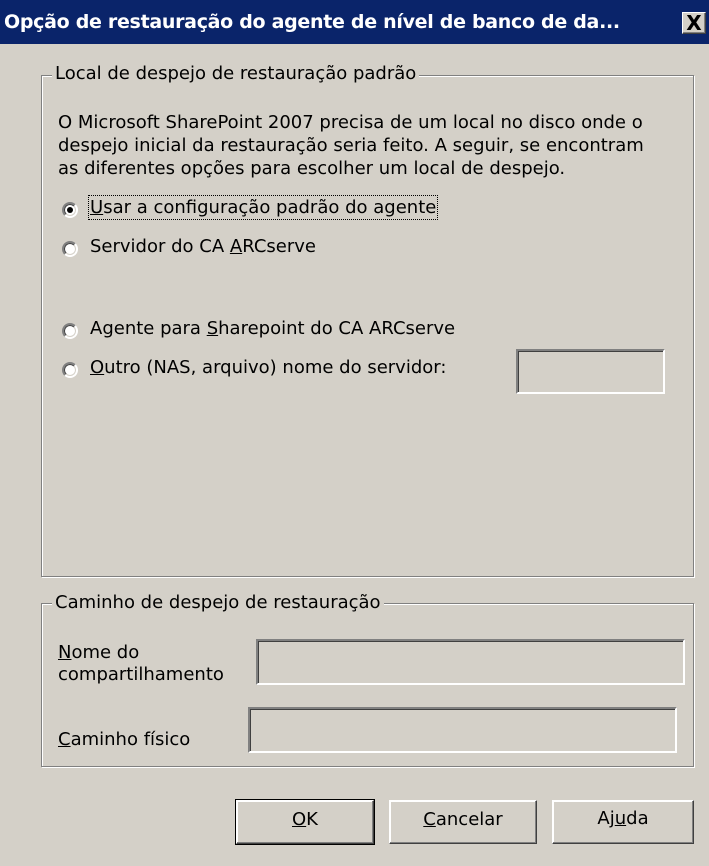  Describe the element at coordinates (218, 602) in the screenshot. I see `restore-dump-path-legend: Caminho de despejo de restauração` at that location.